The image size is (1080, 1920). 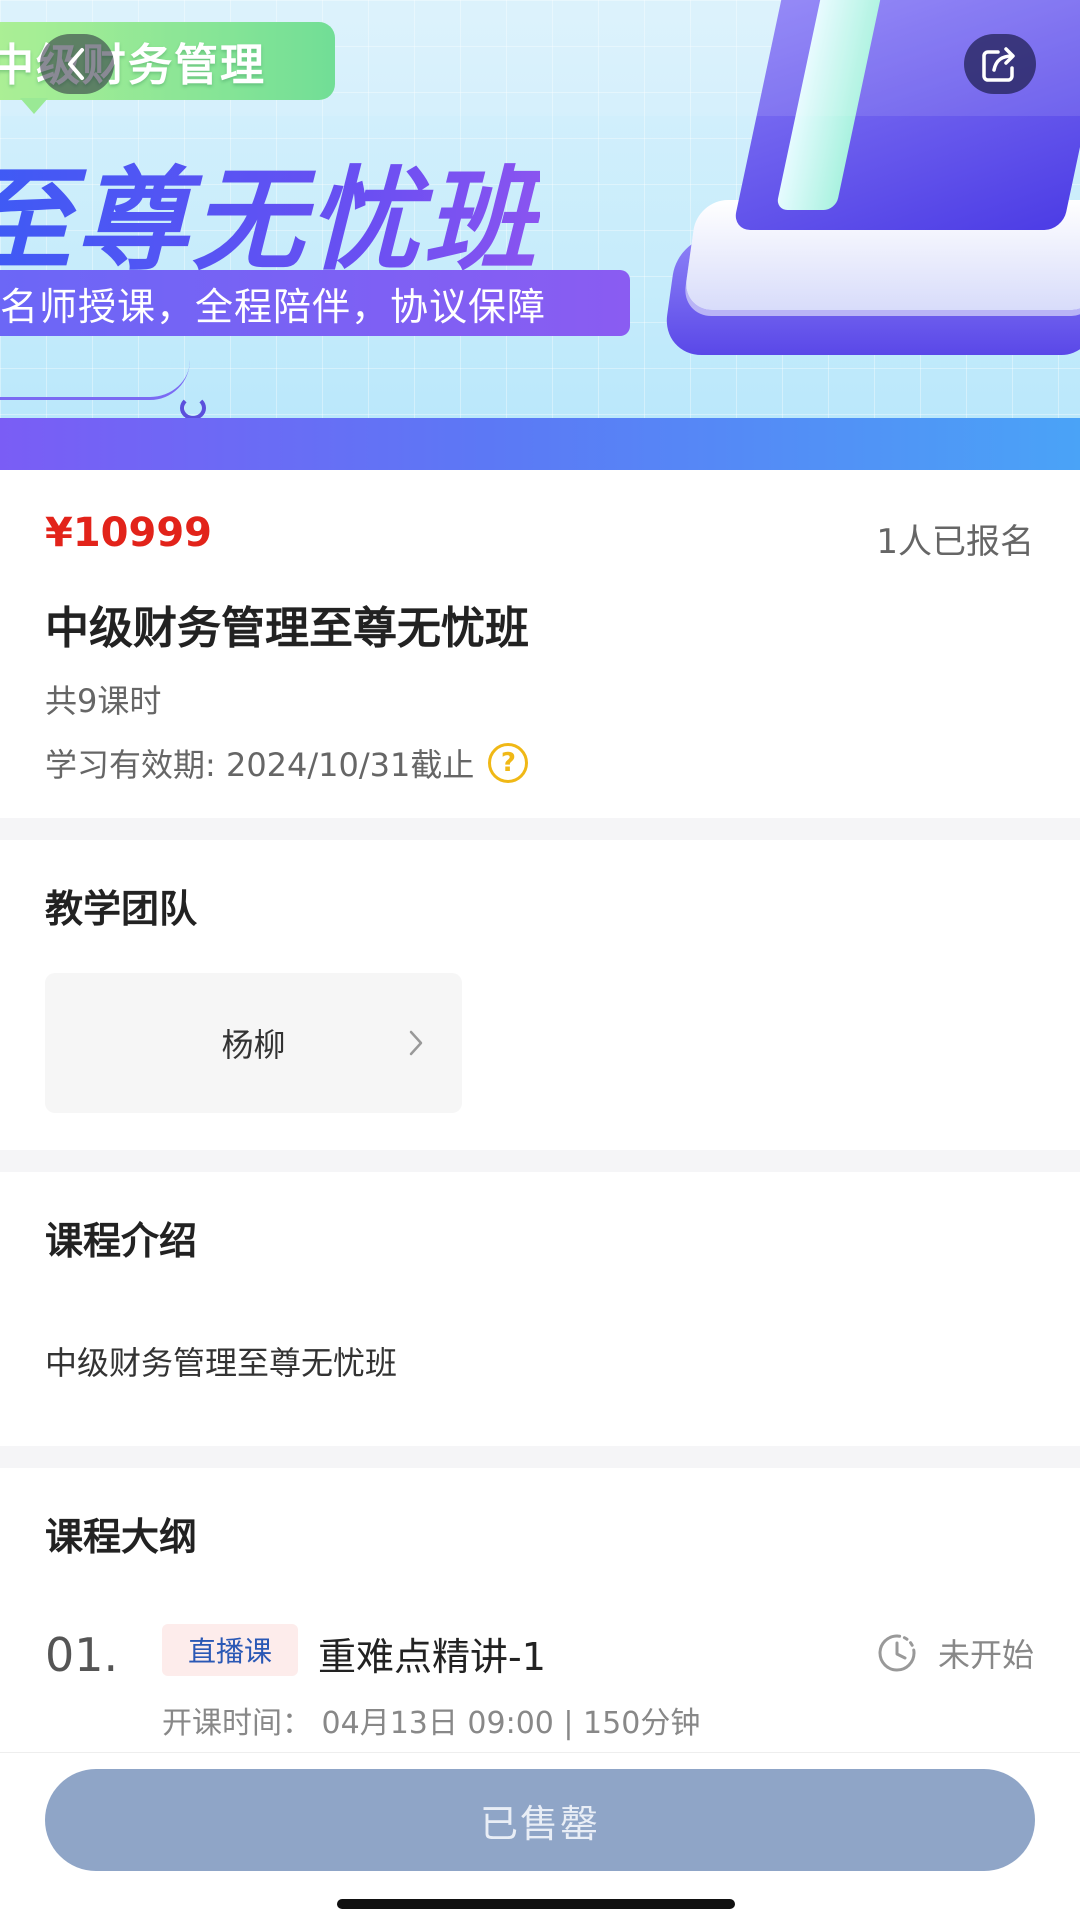 I want to click on outline-item-status-text: 未开始, so click(x=985, y=1655).